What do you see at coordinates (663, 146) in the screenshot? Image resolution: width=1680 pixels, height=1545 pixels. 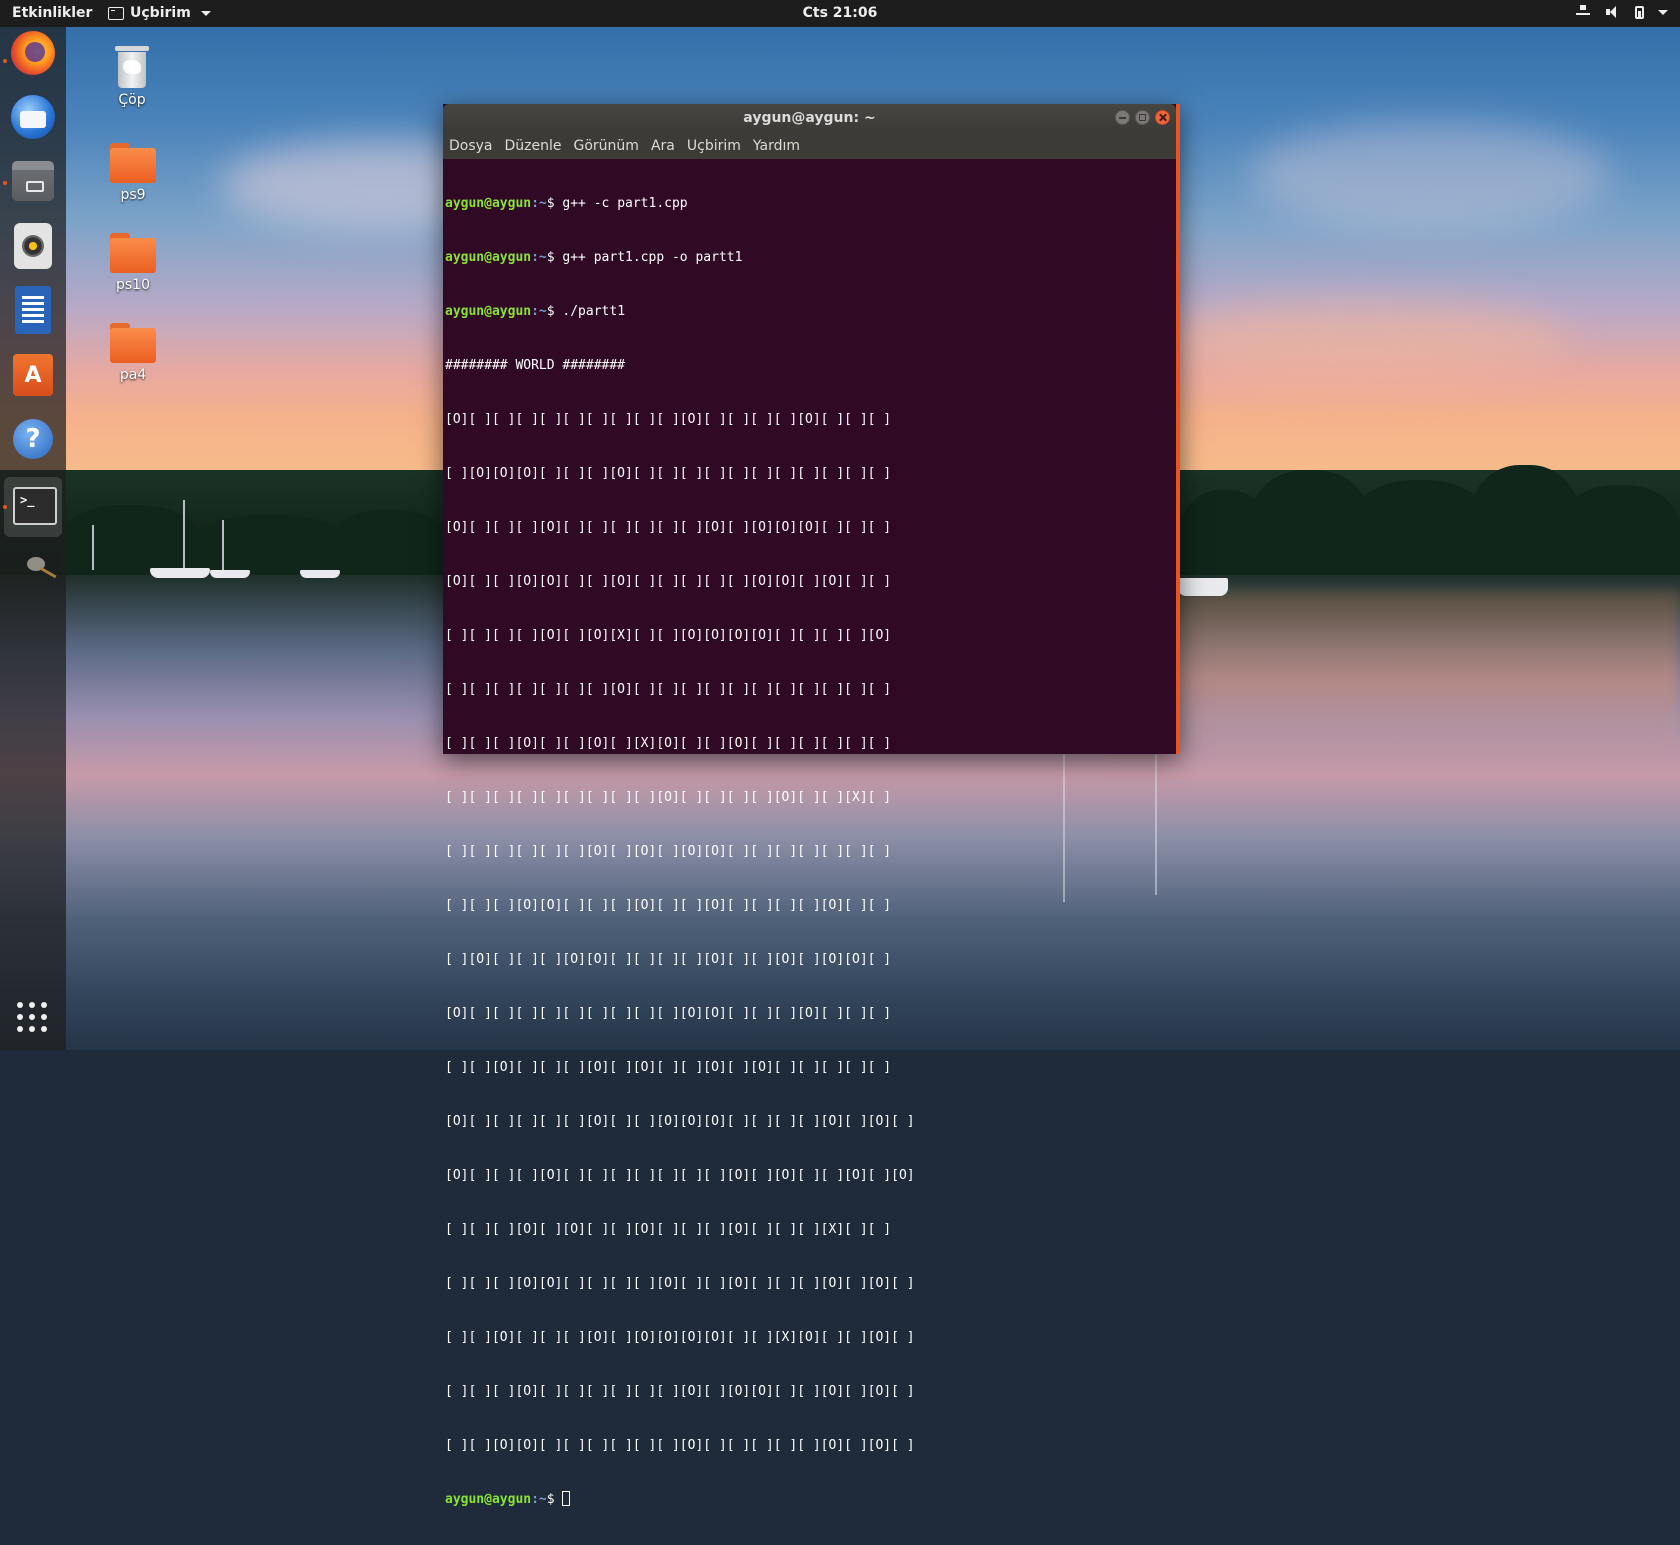 I see `menu-search: Ara` at bounding box center [663, 146].